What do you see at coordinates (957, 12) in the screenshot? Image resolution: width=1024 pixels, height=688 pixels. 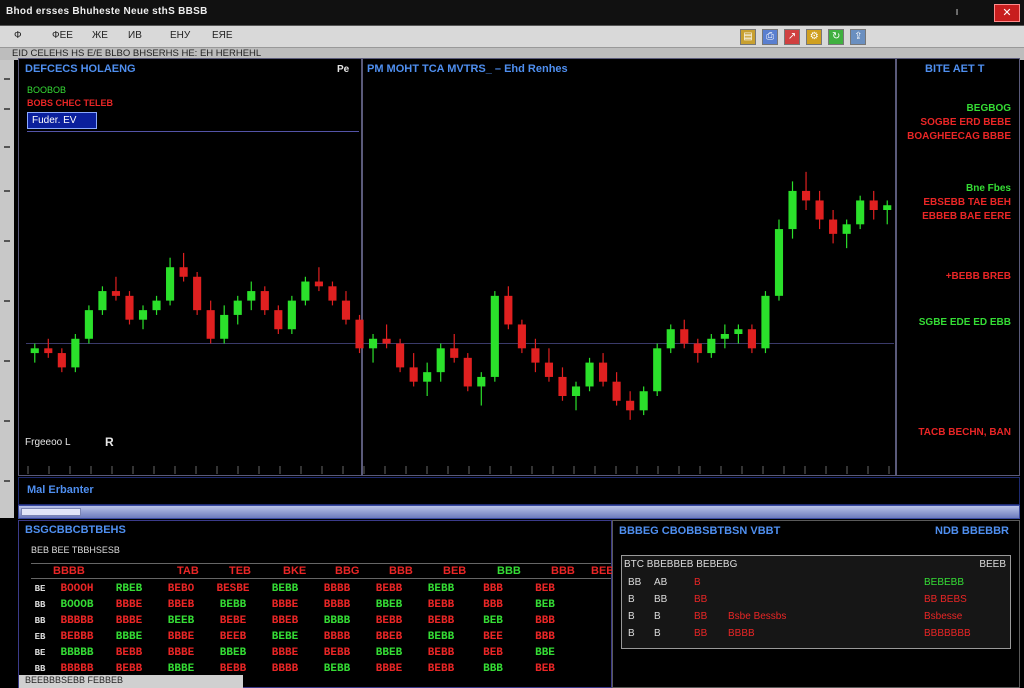 I see `minimize-icon: ı` at bounding box center [957, 12].